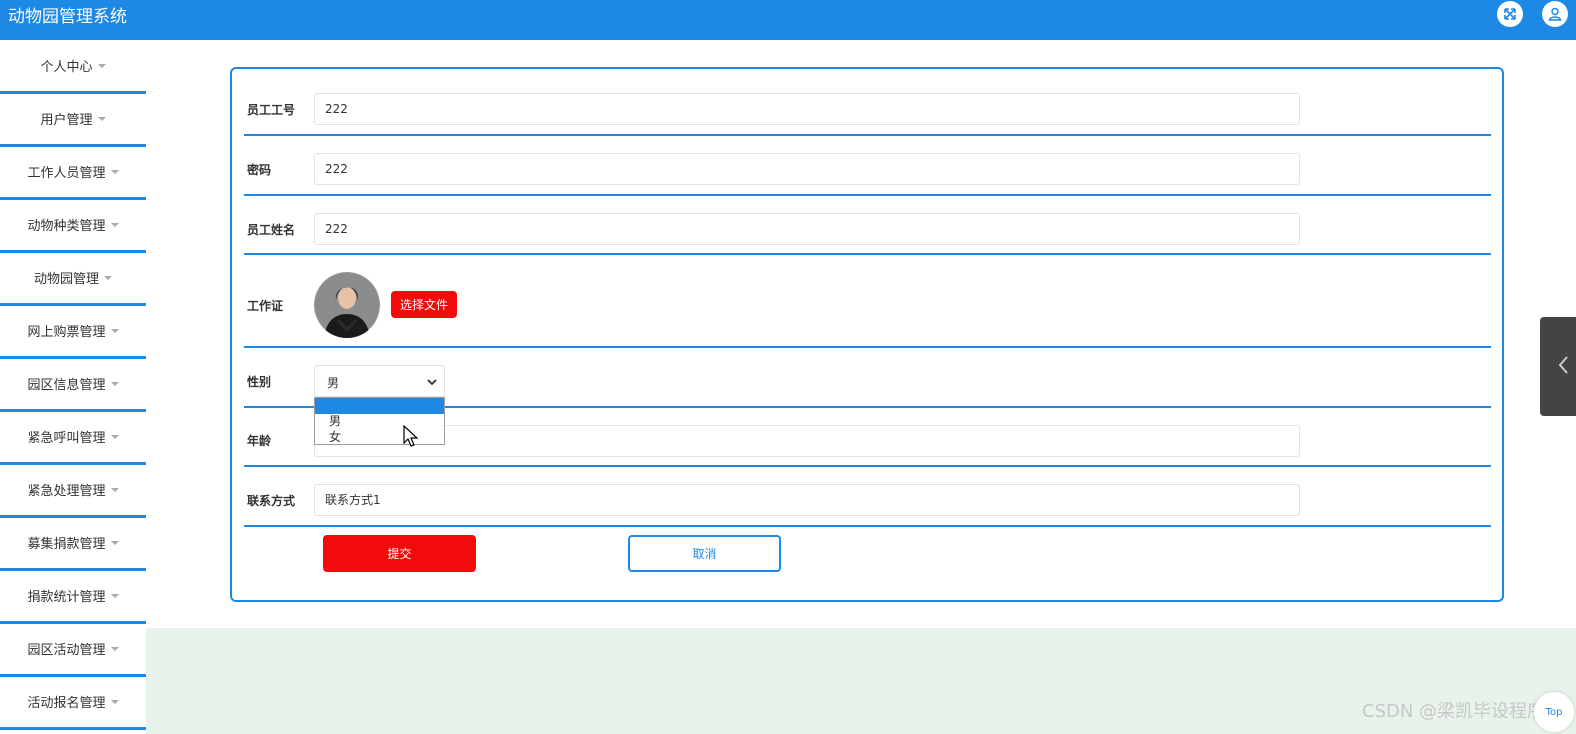 The width and height of the screenshot is (1576, 734). I want to click on age-input, so click(807, 441).